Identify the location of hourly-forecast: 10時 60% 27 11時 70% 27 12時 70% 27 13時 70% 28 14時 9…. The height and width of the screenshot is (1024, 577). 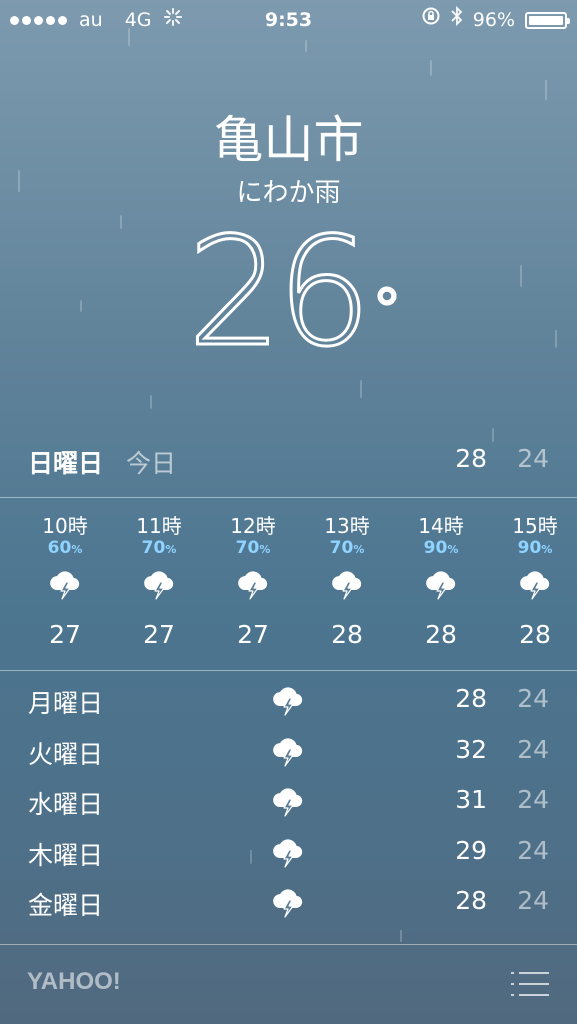
(297, 579).